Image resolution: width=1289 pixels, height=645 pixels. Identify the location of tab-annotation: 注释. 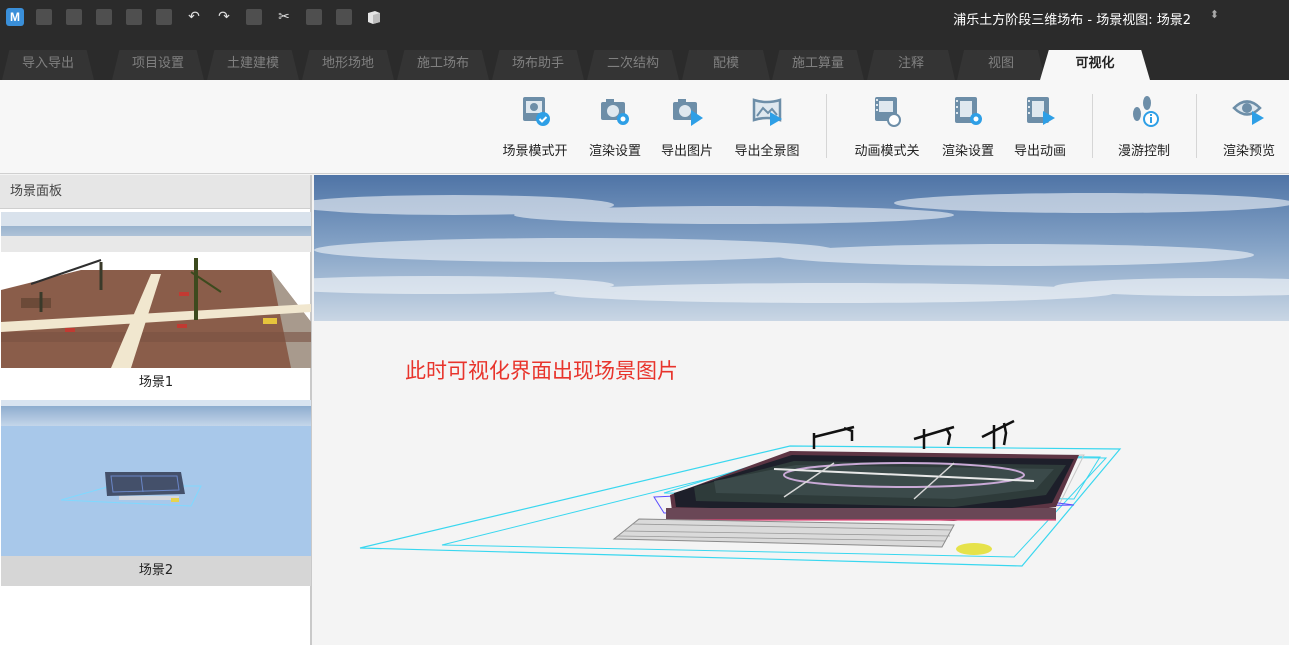
(911, 65).